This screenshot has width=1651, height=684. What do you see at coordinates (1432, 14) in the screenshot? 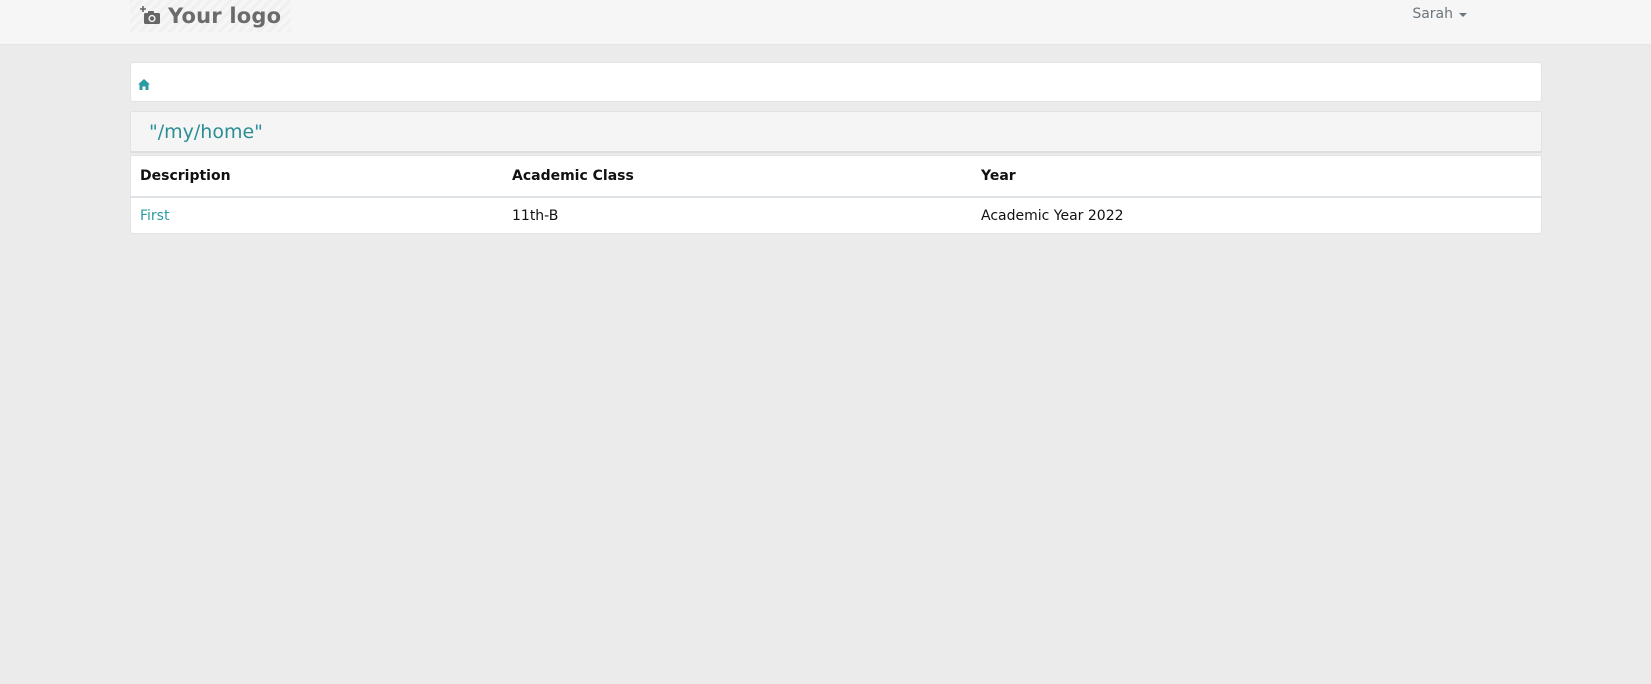
I see `user-name: Sarah` at bounding box center [1432, 14].